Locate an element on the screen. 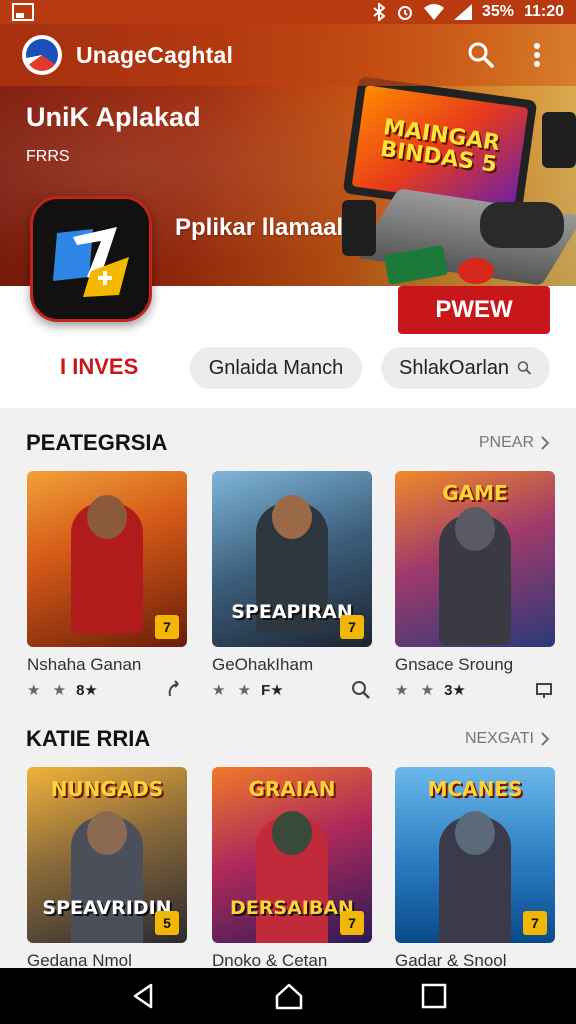 The height and width of the screenshot is (1024, 576). game-badge: 5 is located at coordinates (167, 923).